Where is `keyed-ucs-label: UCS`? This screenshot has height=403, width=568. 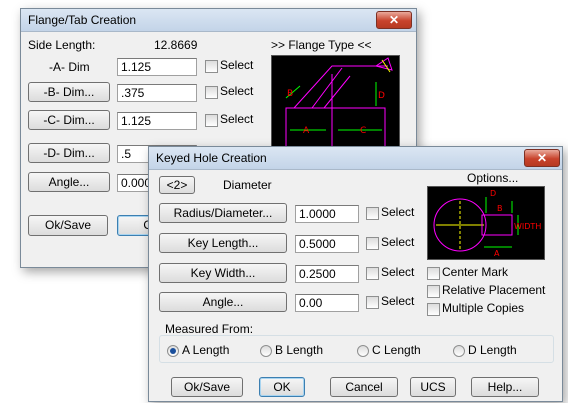
keyed-ucs-label: UCS is located at coordinates (433, 387).